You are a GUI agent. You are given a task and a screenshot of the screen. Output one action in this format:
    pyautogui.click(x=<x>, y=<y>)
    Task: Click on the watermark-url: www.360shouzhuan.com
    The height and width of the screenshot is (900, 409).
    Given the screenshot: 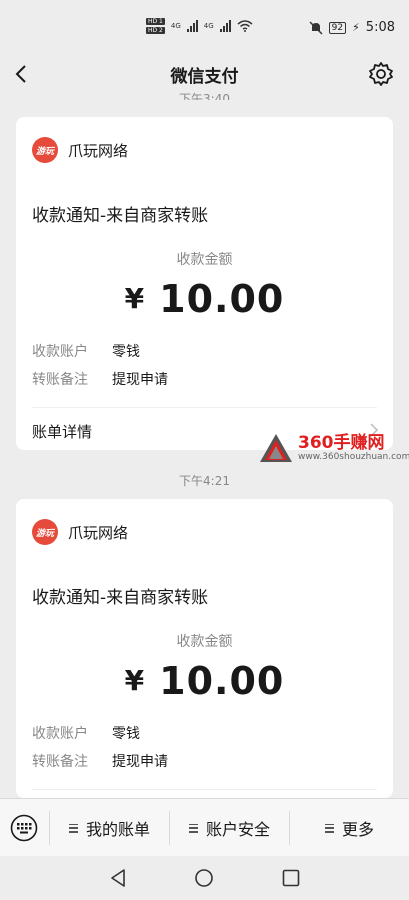 What is the action you would take?
    pyautogui.click(x=353, y=457)
    